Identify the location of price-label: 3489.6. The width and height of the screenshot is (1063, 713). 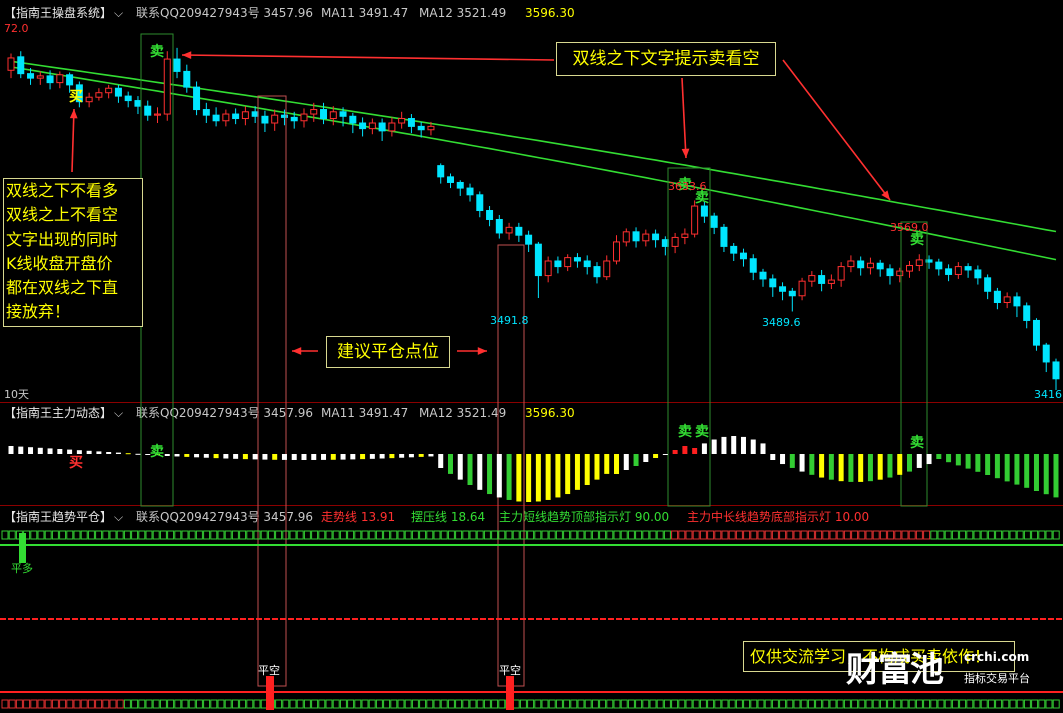
(781, 322).